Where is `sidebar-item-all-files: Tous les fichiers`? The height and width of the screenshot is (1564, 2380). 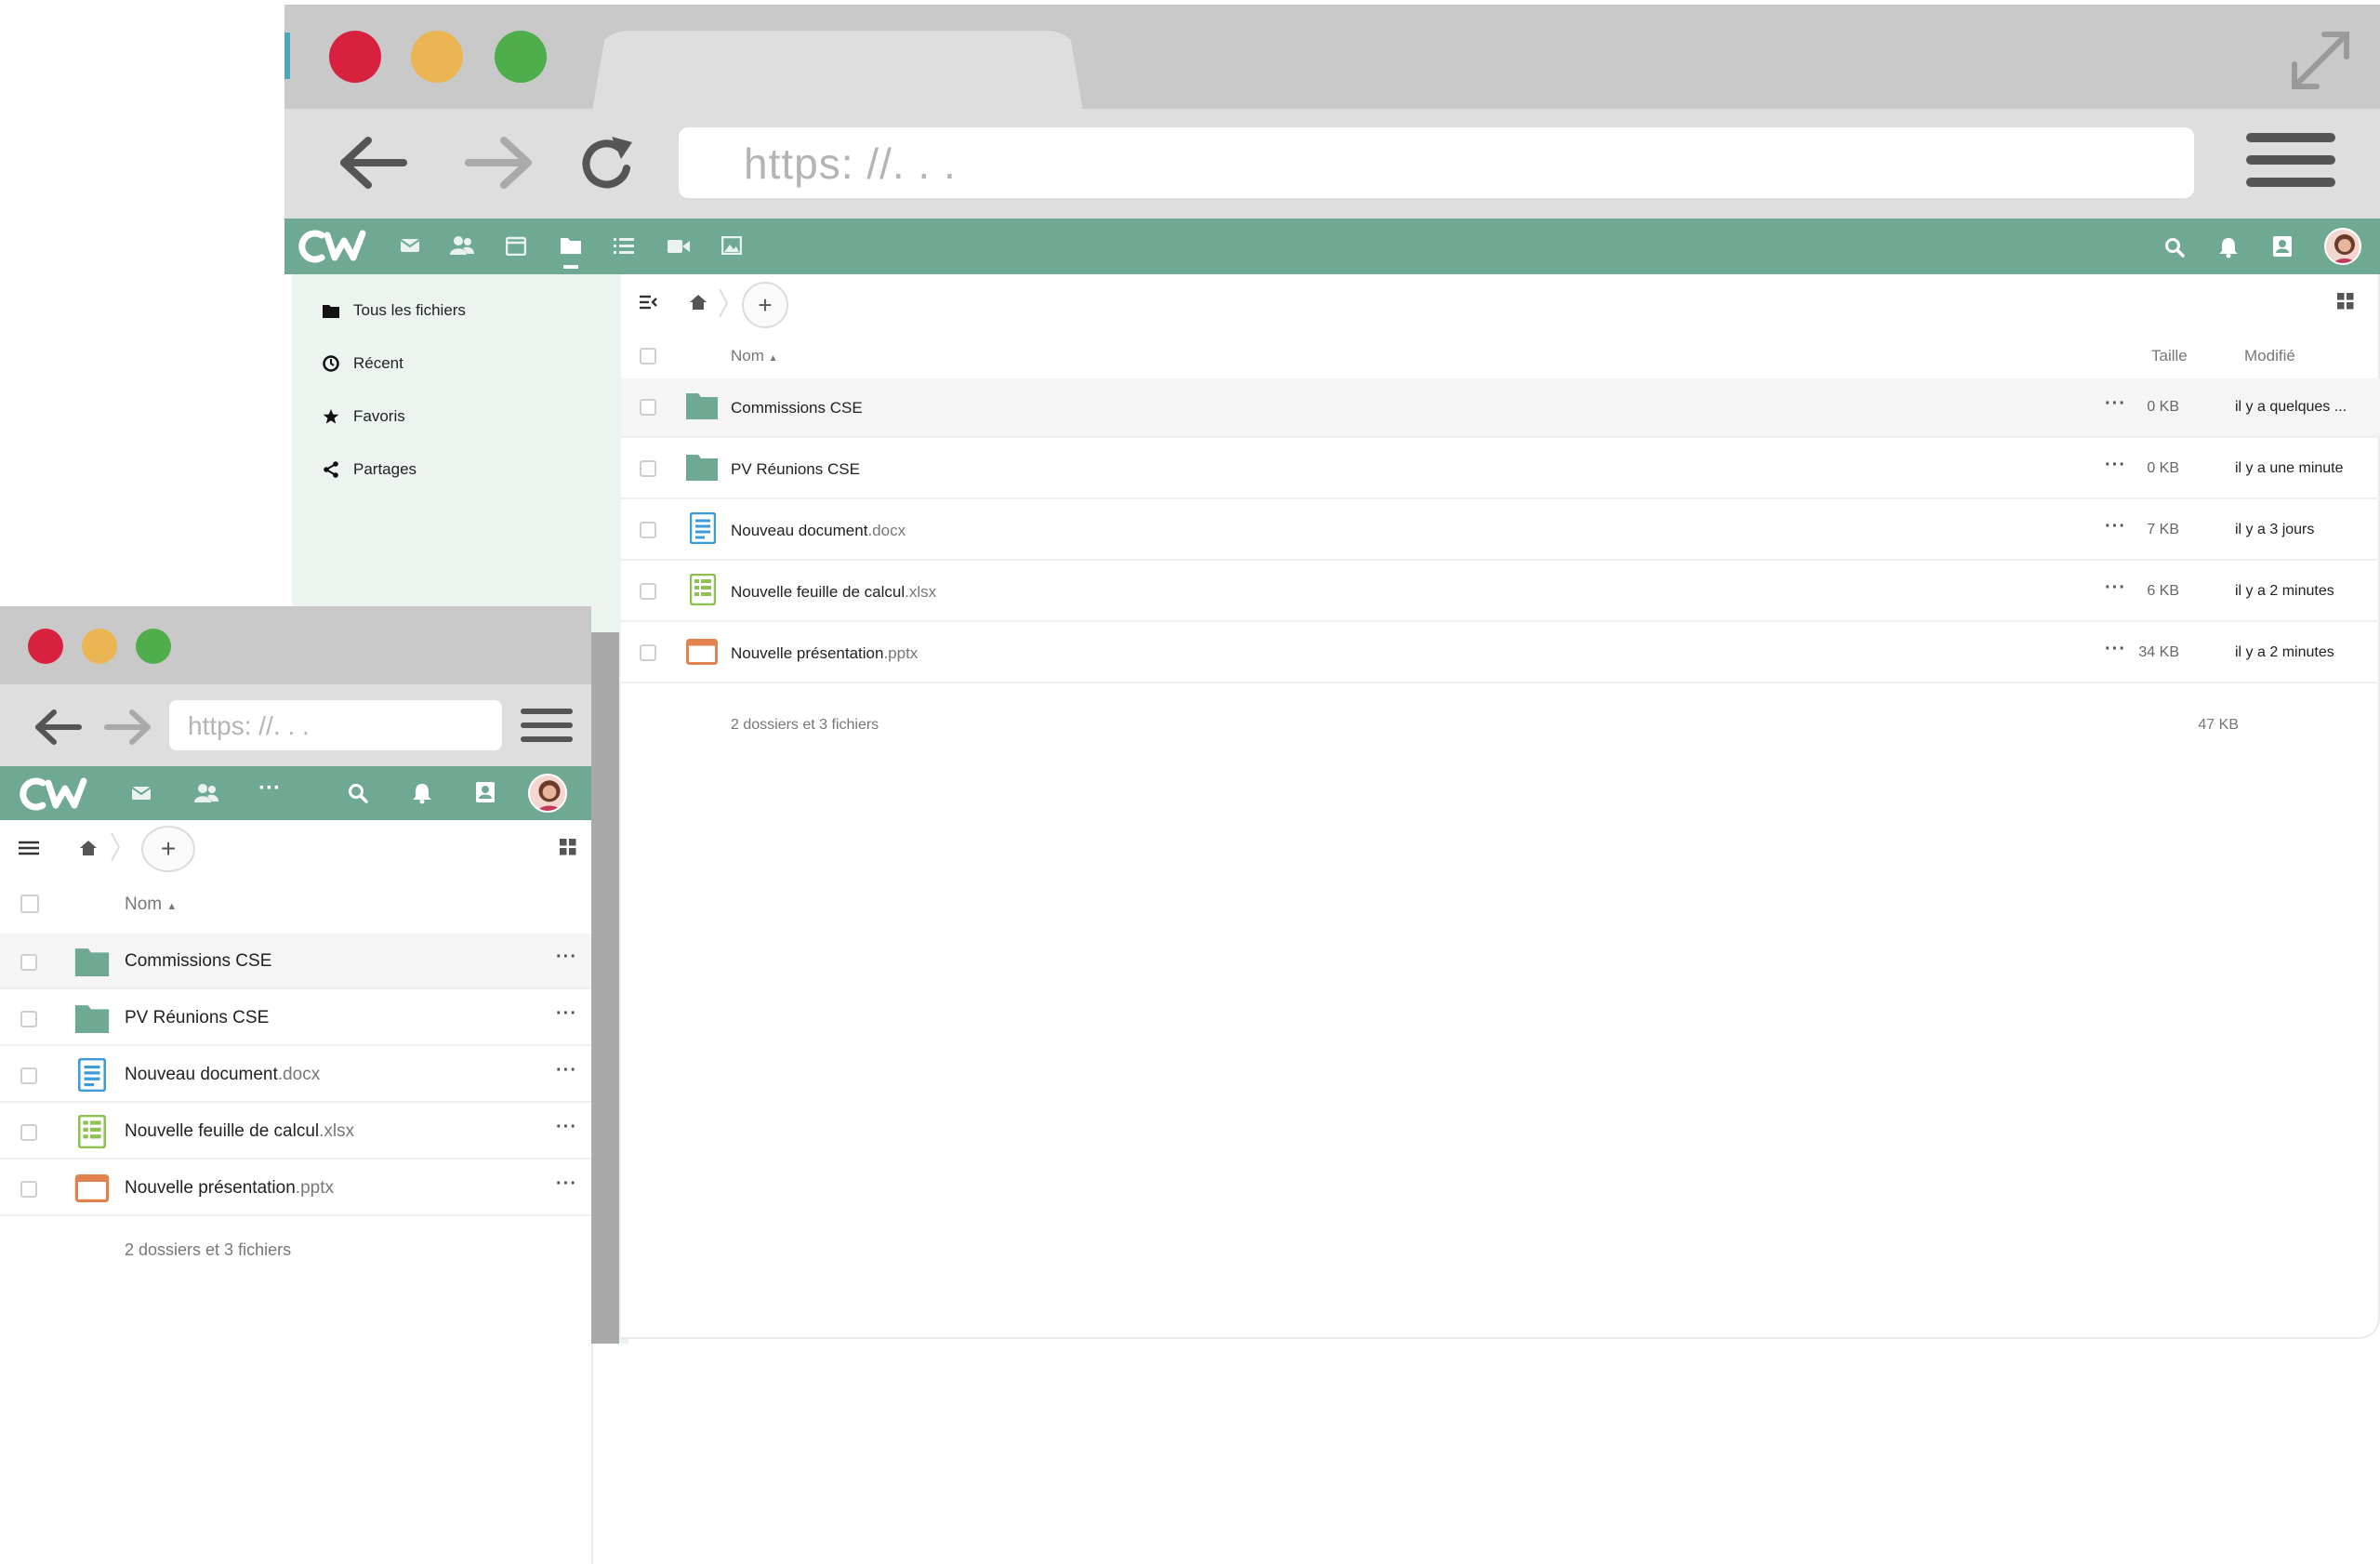
sidebar-item-all-files: Tous les fichiers is located at coordinates (394, 311).